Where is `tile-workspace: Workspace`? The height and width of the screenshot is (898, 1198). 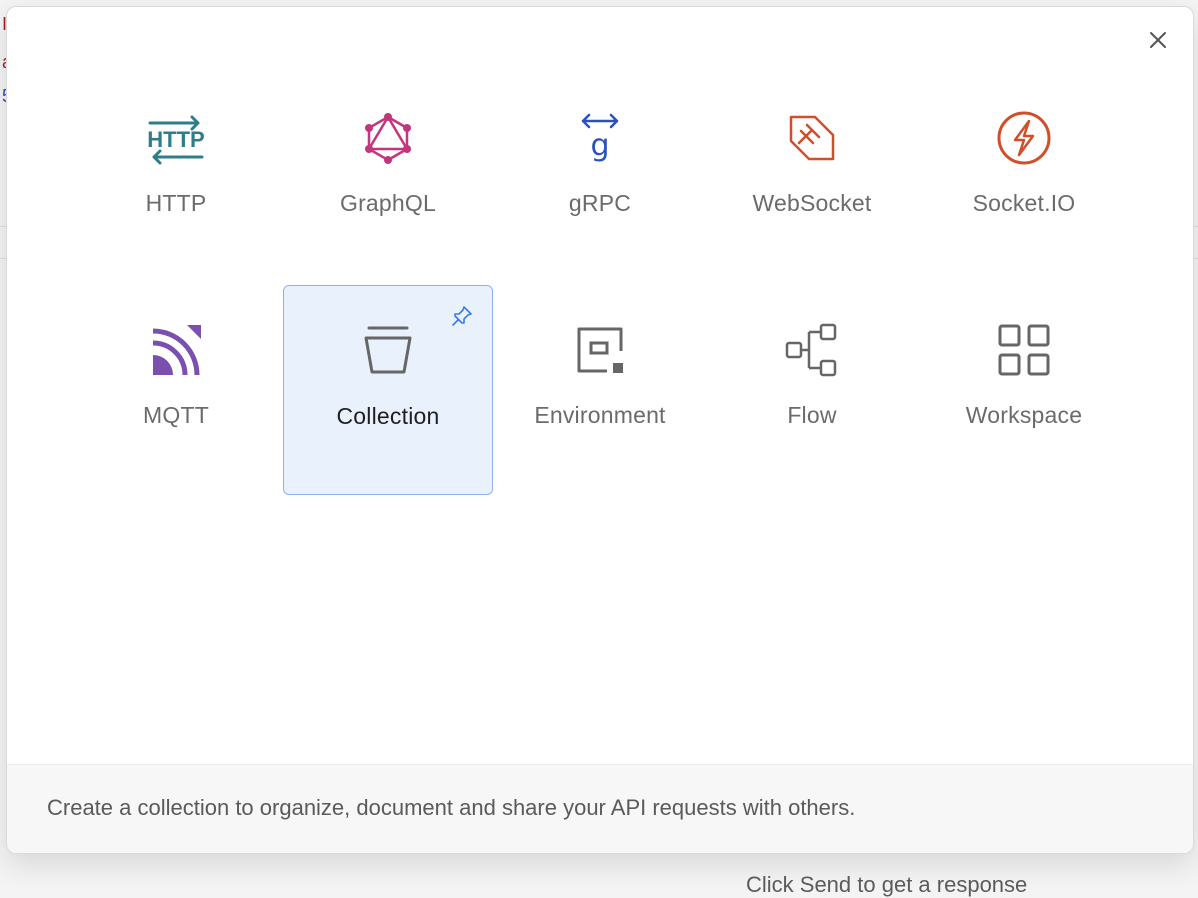
tile-workspace: Workspace is located at coordinates (1024, 390).